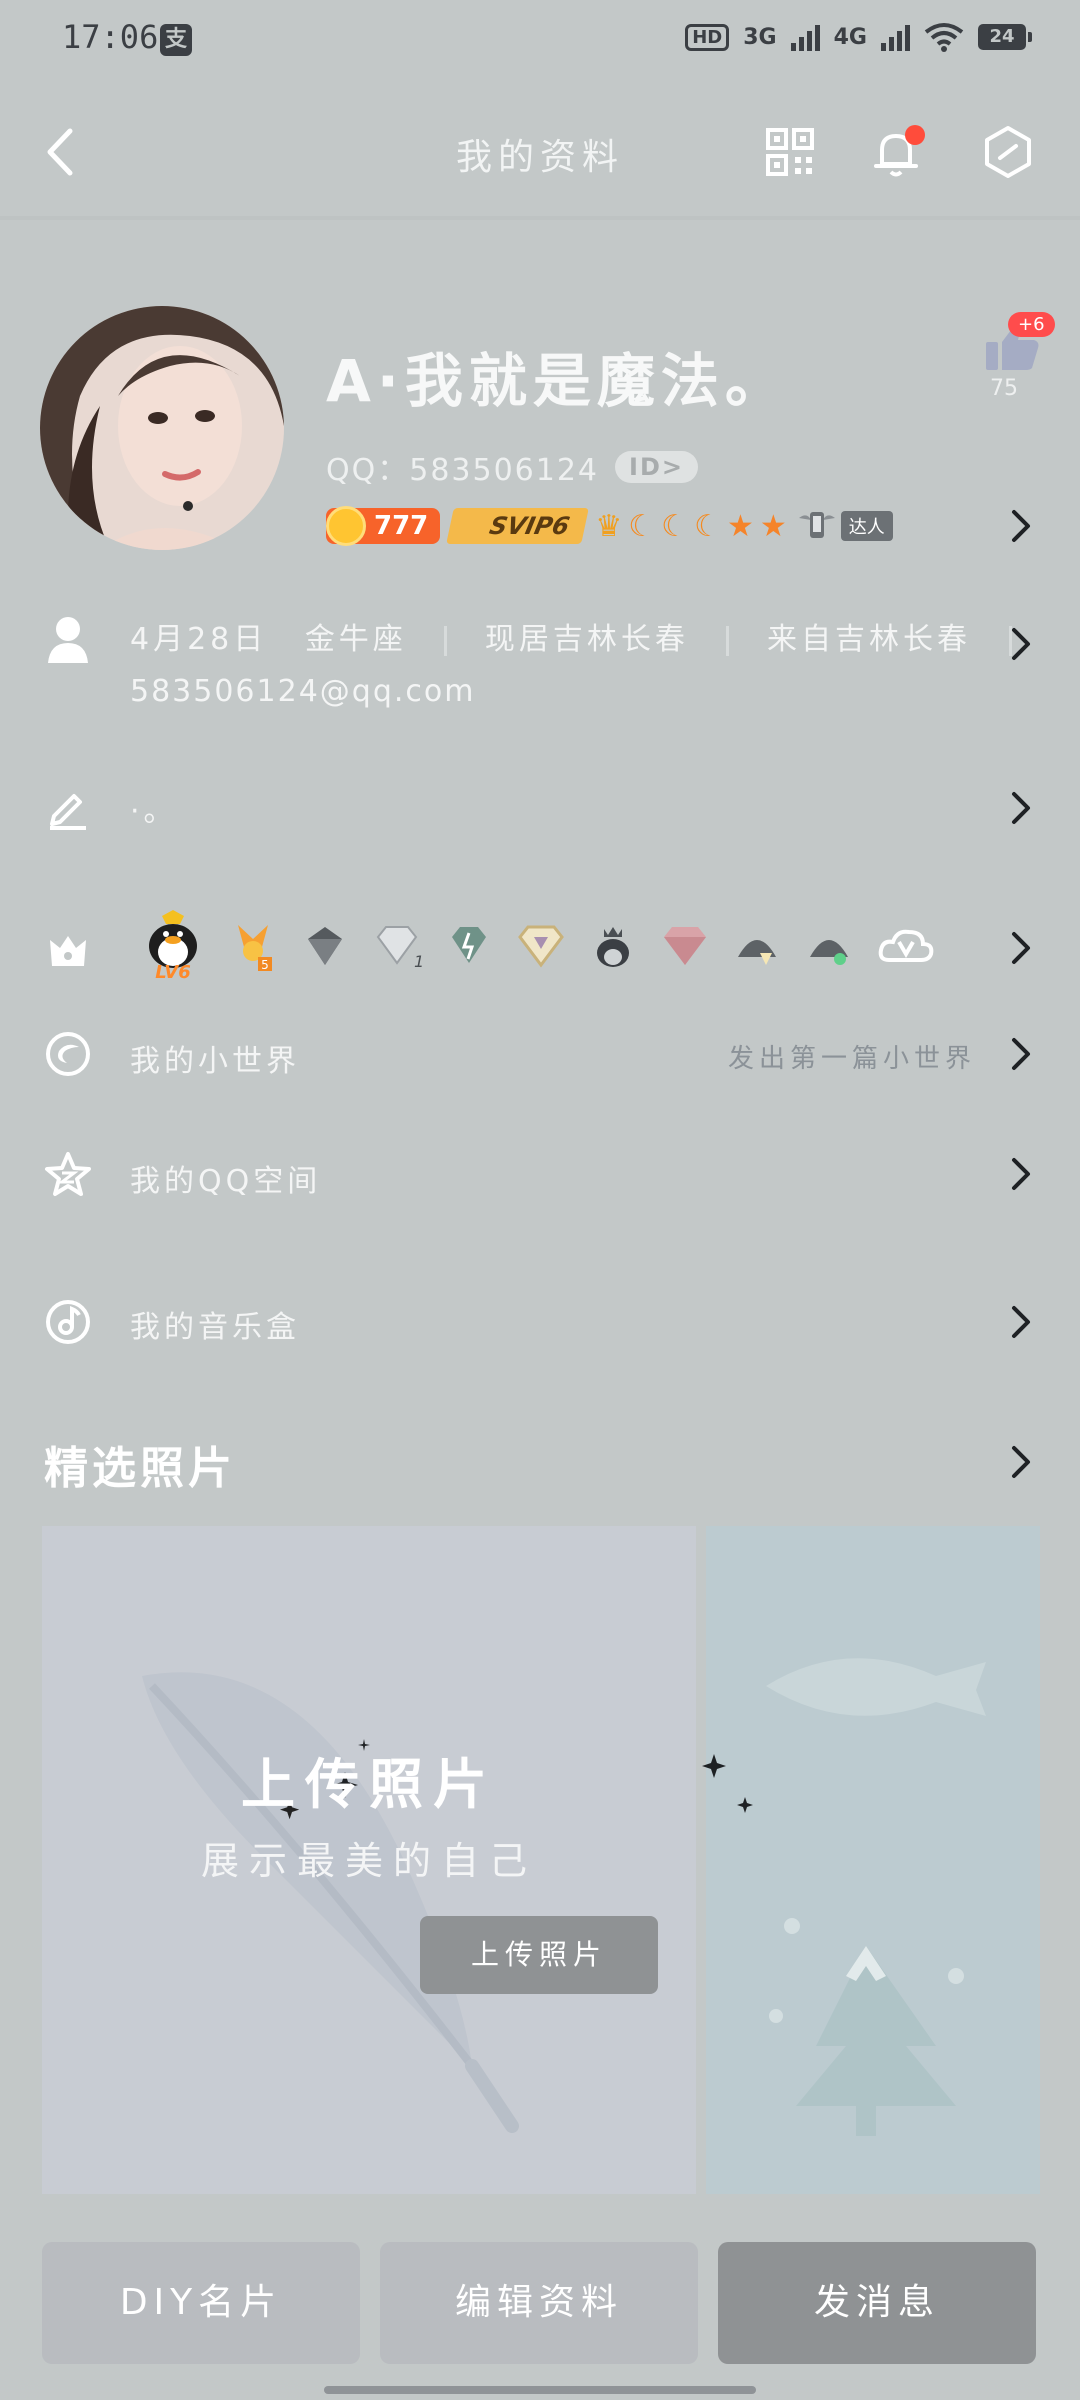  I want to click on home-indicator, so click(540, 2390).